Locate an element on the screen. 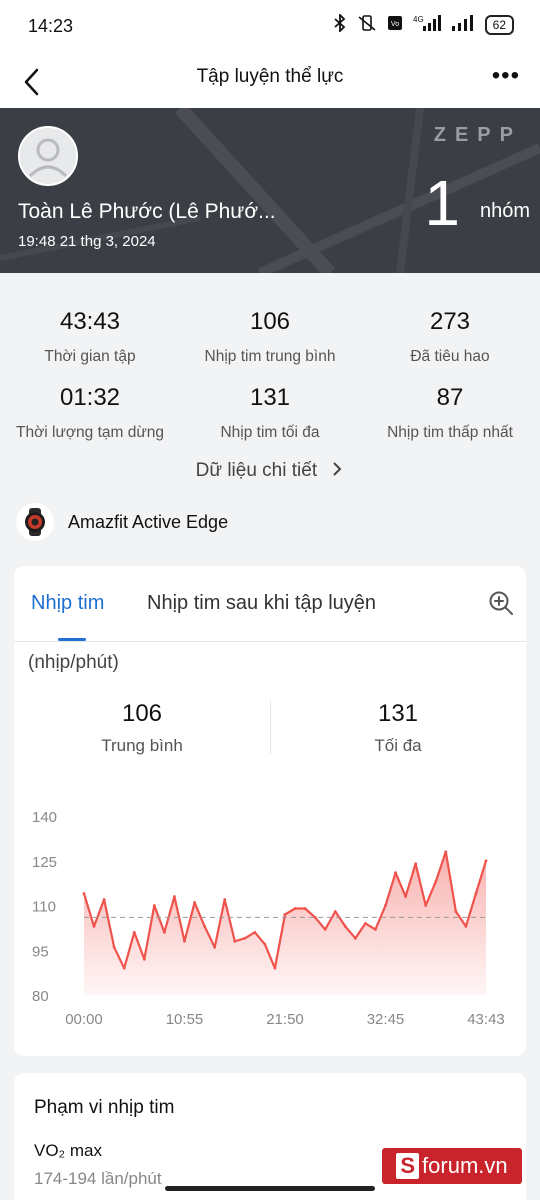 This screenshot has width=540, height=1200. svg-text: 4G is located at coordinates (418, 19).